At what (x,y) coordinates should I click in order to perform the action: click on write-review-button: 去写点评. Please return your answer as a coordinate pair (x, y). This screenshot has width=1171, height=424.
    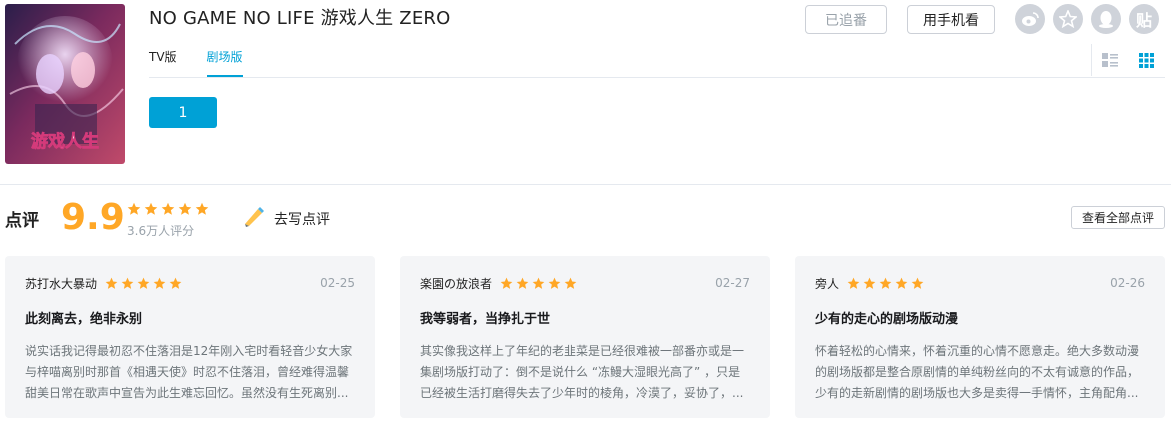
    Looking at the image, I should click on (286, 219).